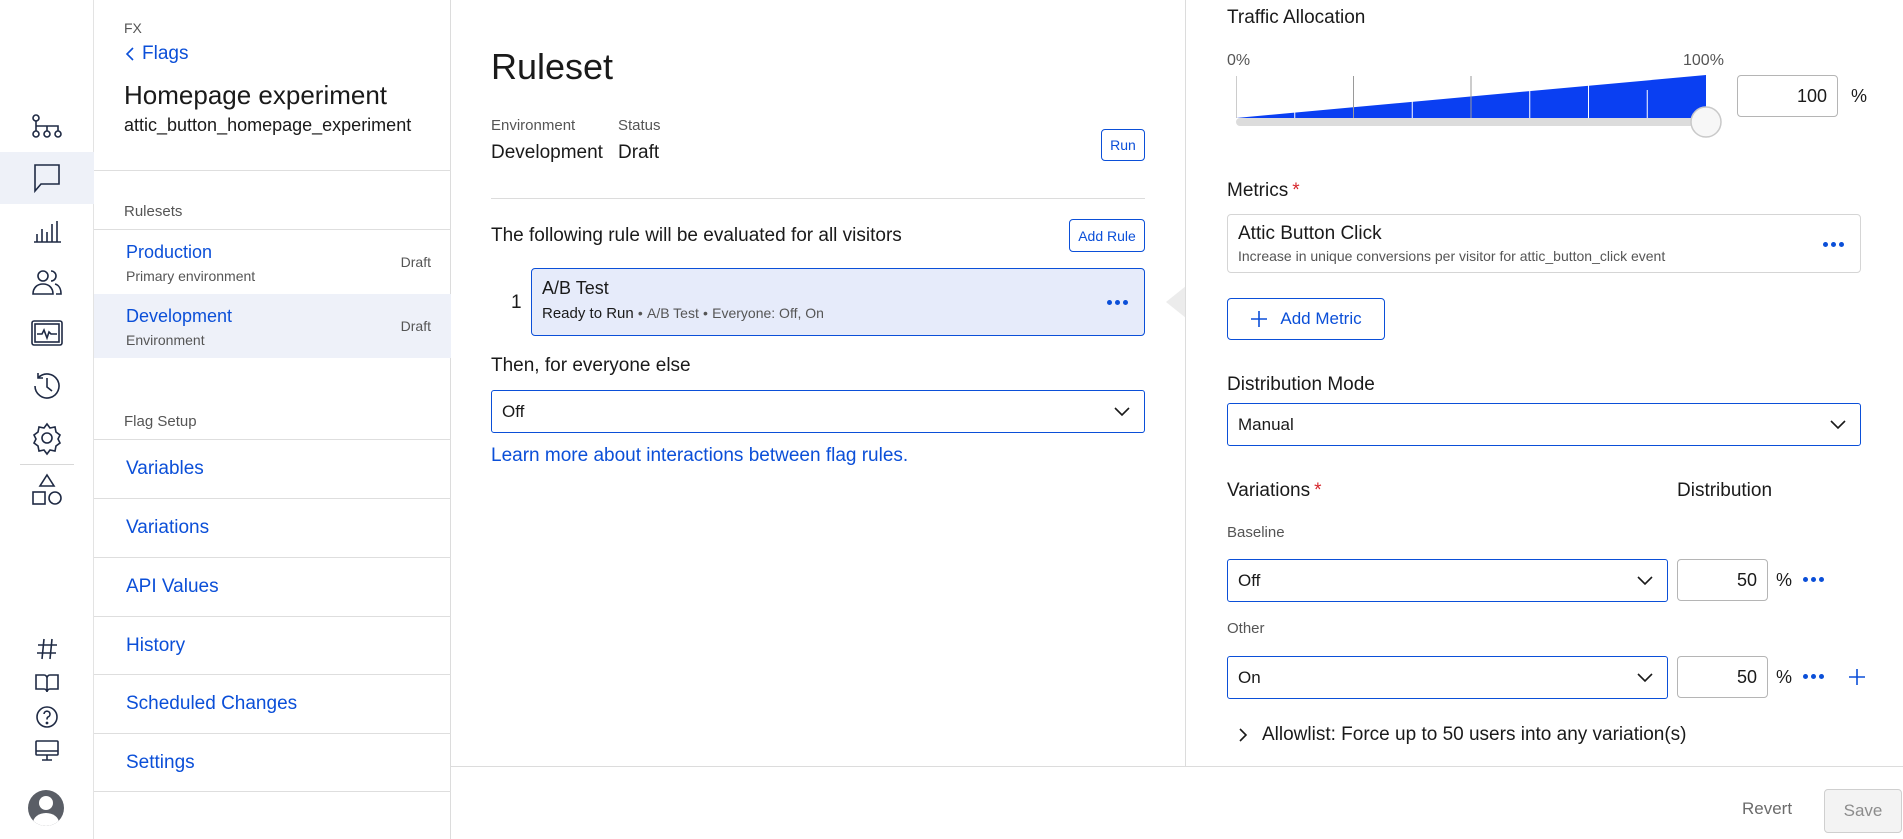 The width and height of the screenshot is (1903, 839). Describe the element at coordinates (768, 313) in the screenshot. I see `rule-audience: Everyone: Off, On` at that location.